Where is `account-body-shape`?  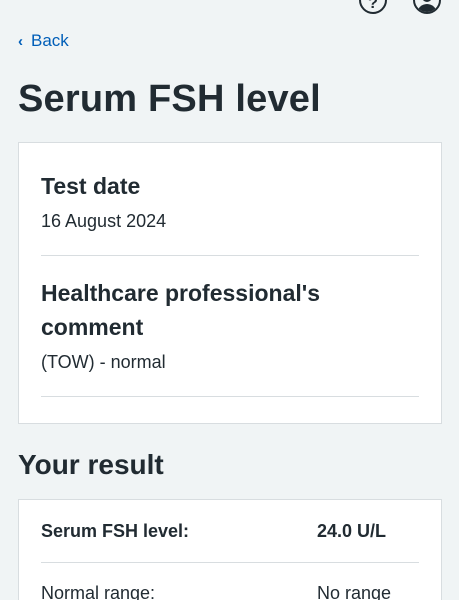
account-body-shape is located at coordinates (427, 8).